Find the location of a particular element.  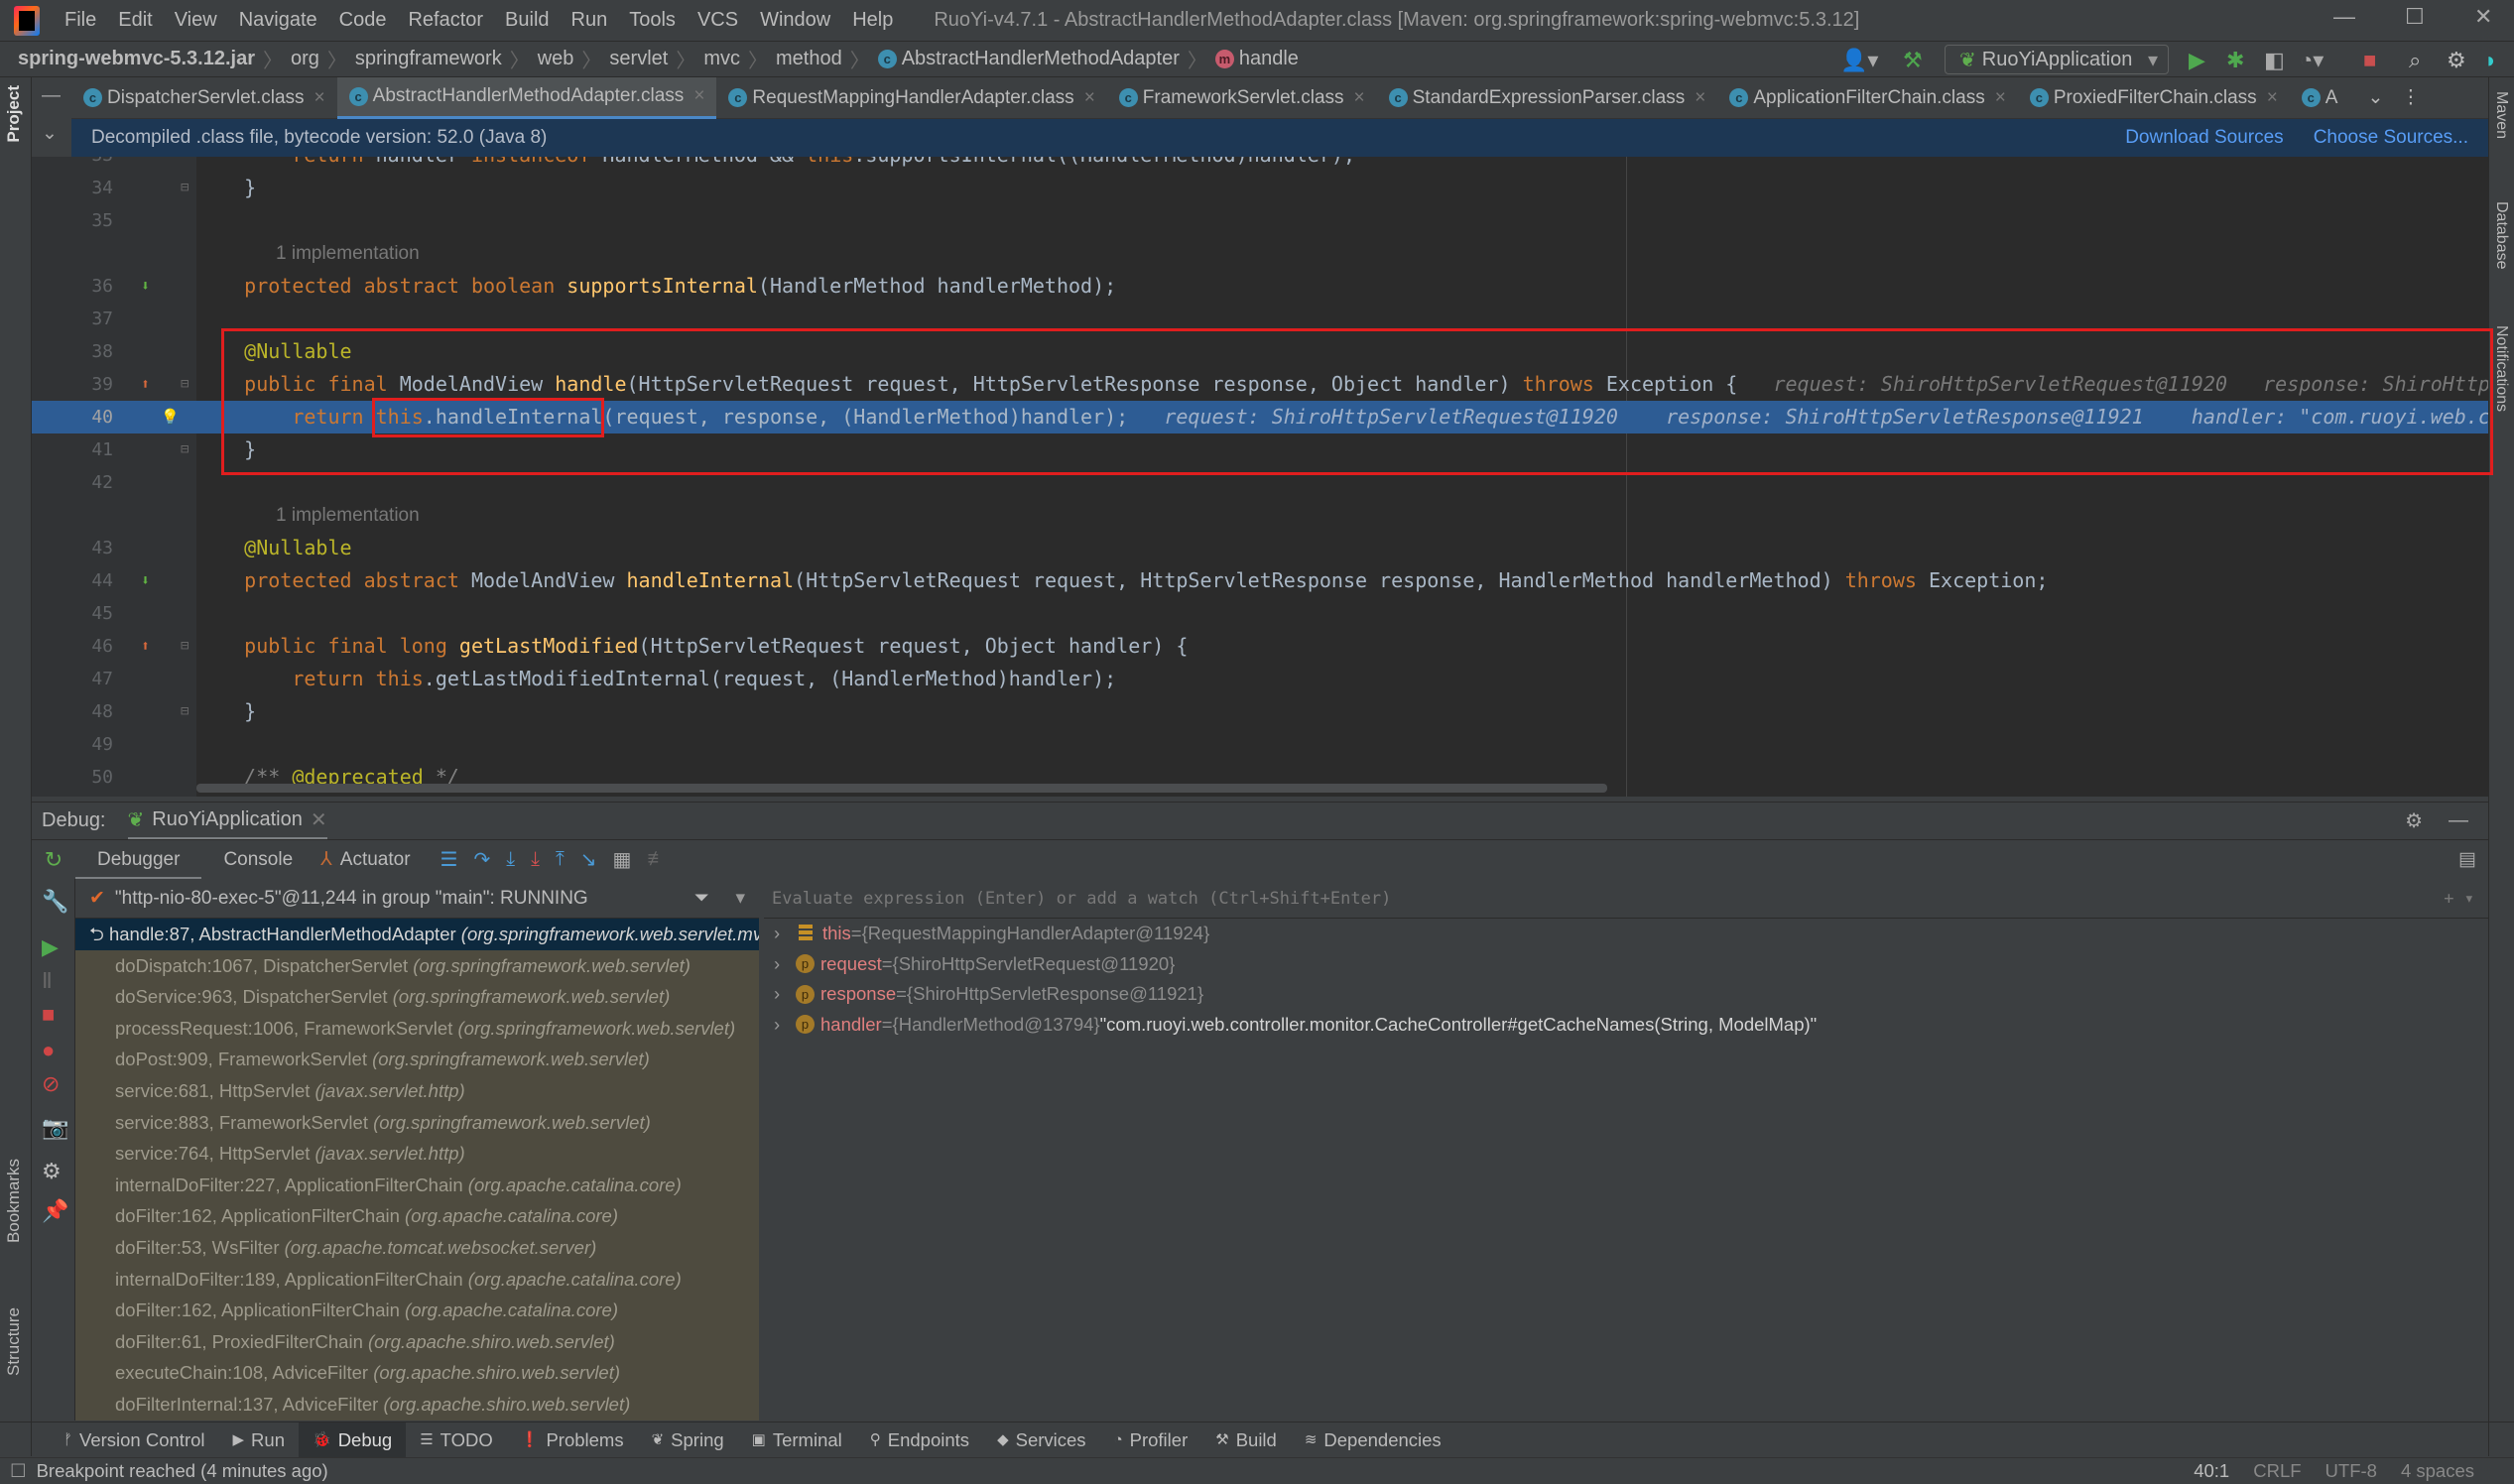

overrides-method-icon: ⬆ is located at coordinates (145, 646).